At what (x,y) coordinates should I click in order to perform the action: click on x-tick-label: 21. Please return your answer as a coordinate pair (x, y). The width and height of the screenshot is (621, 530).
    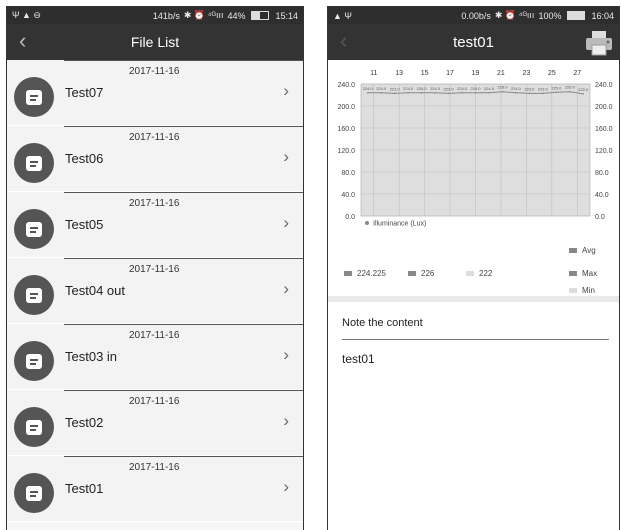
    Looking at the image, I should click on (501, 73).